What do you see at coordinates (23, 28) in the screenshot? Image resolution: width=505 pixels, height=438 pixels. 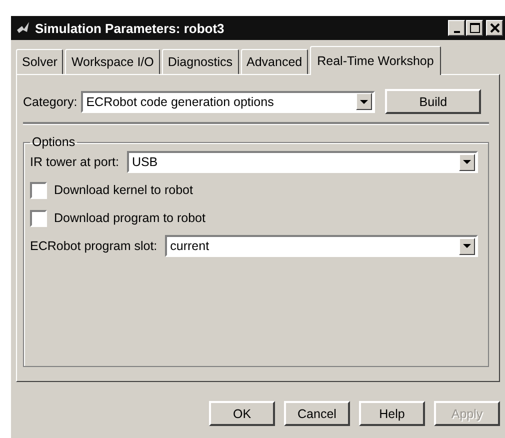 I see `app-icon` at bounding box center [23, 28].